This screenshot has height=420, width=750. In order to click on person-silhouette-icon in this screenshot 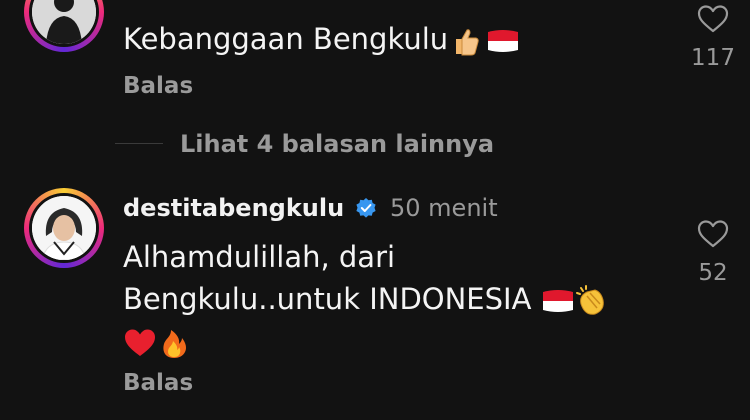, I will do `click(64, 22)`.